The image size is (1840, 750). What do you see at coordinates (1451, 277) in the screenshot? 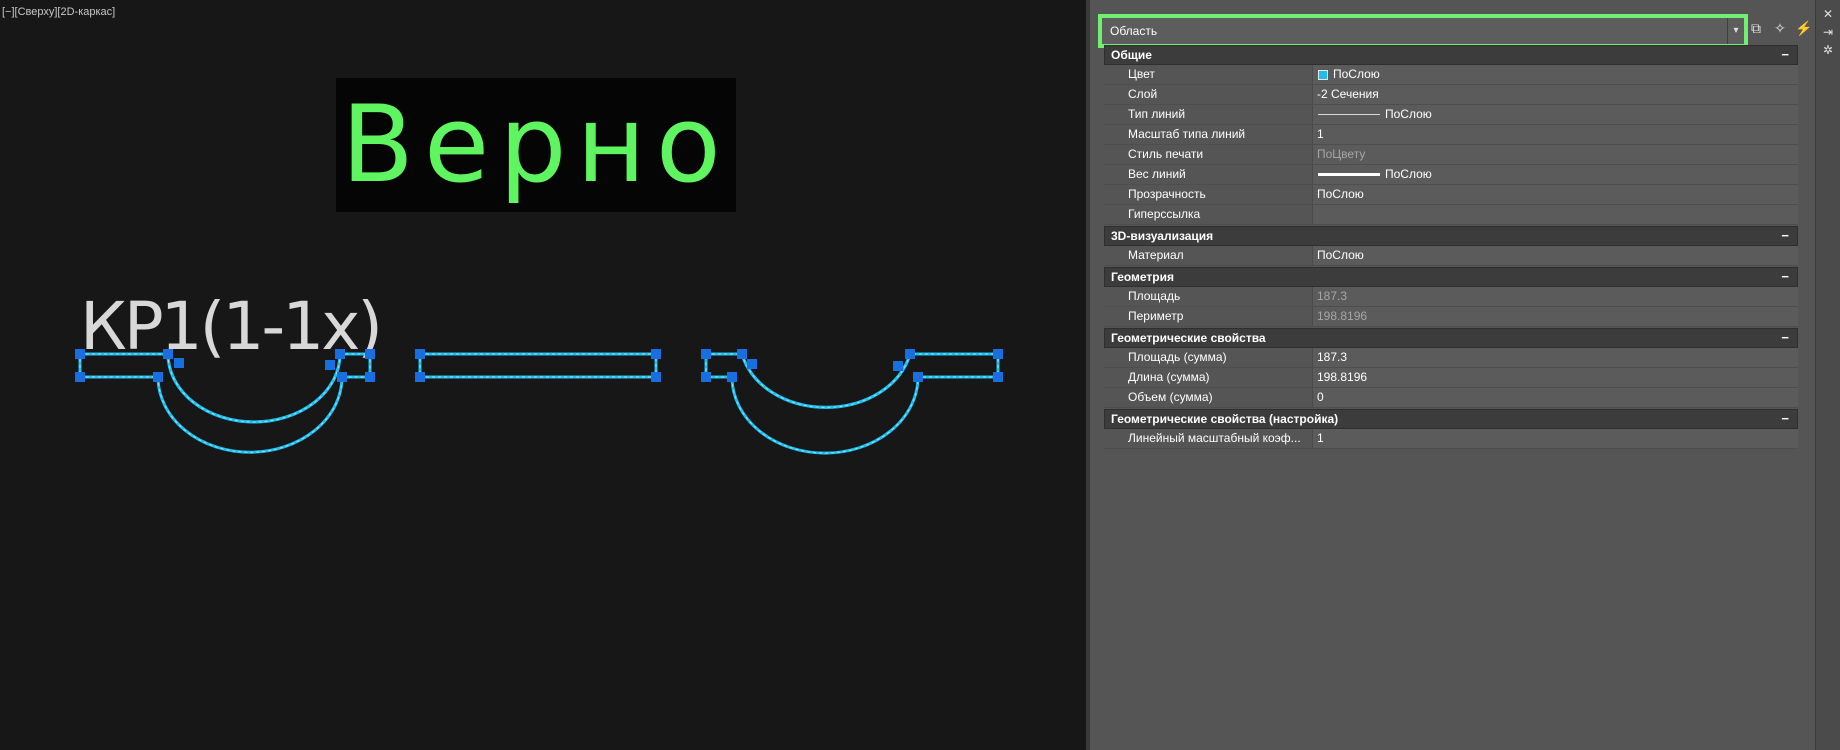
I see `section-header: Геометрия −` at bounding box center [1451, 277].